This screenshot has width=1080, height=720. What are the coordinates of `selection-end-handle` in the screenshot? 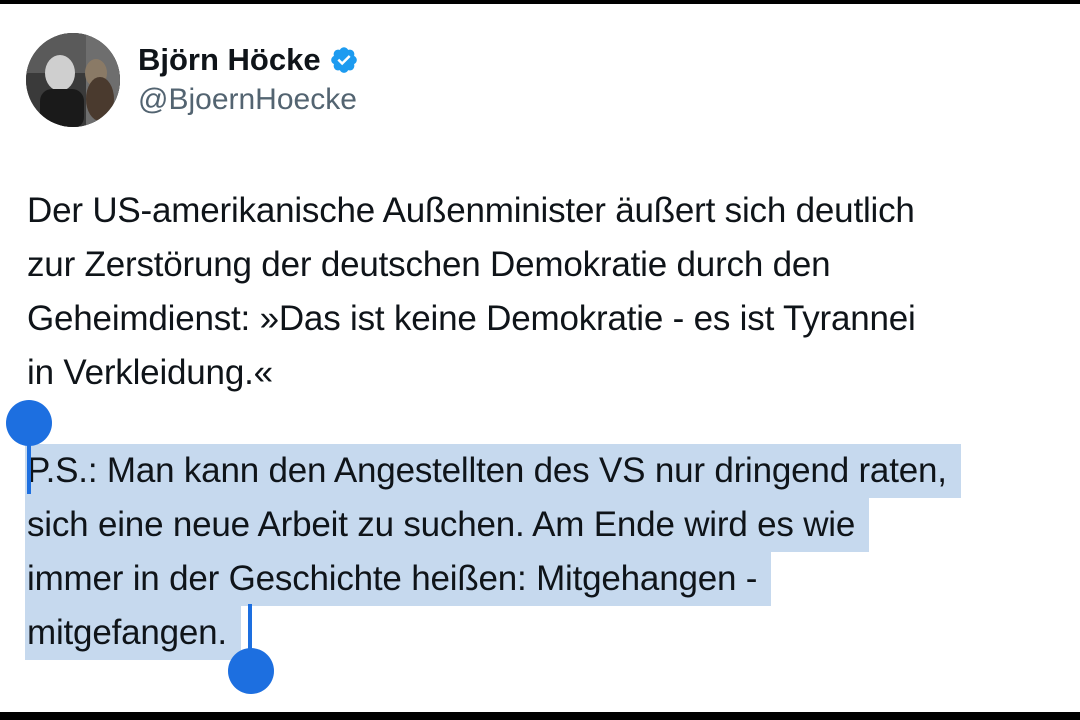 It's located at (251, 671).